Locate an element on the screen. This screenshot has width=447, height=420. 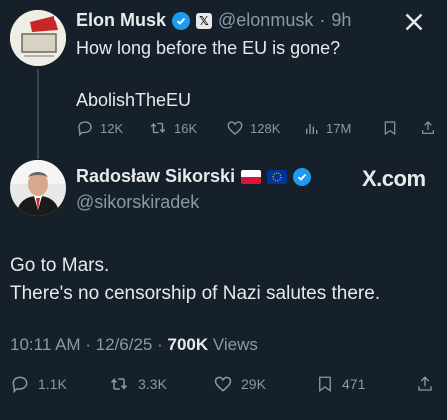
eu-flag-icon is located at coordinates (277, 176).